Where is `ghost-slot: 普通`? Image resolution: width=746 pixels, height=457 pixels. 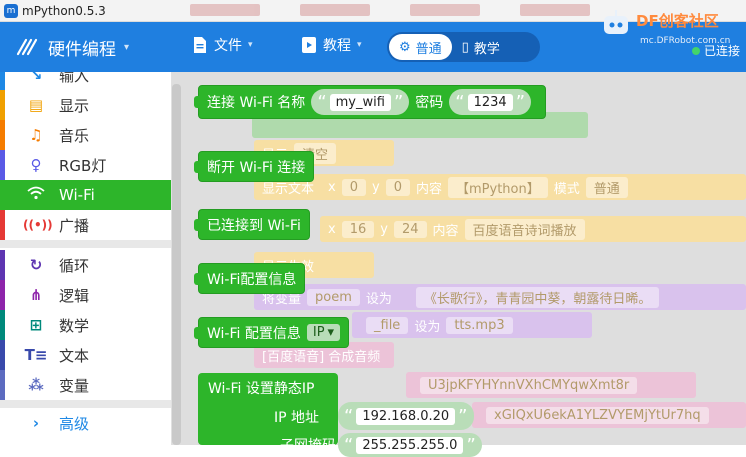 ghost-slot: 普通 is located at coordinates (606, 187).